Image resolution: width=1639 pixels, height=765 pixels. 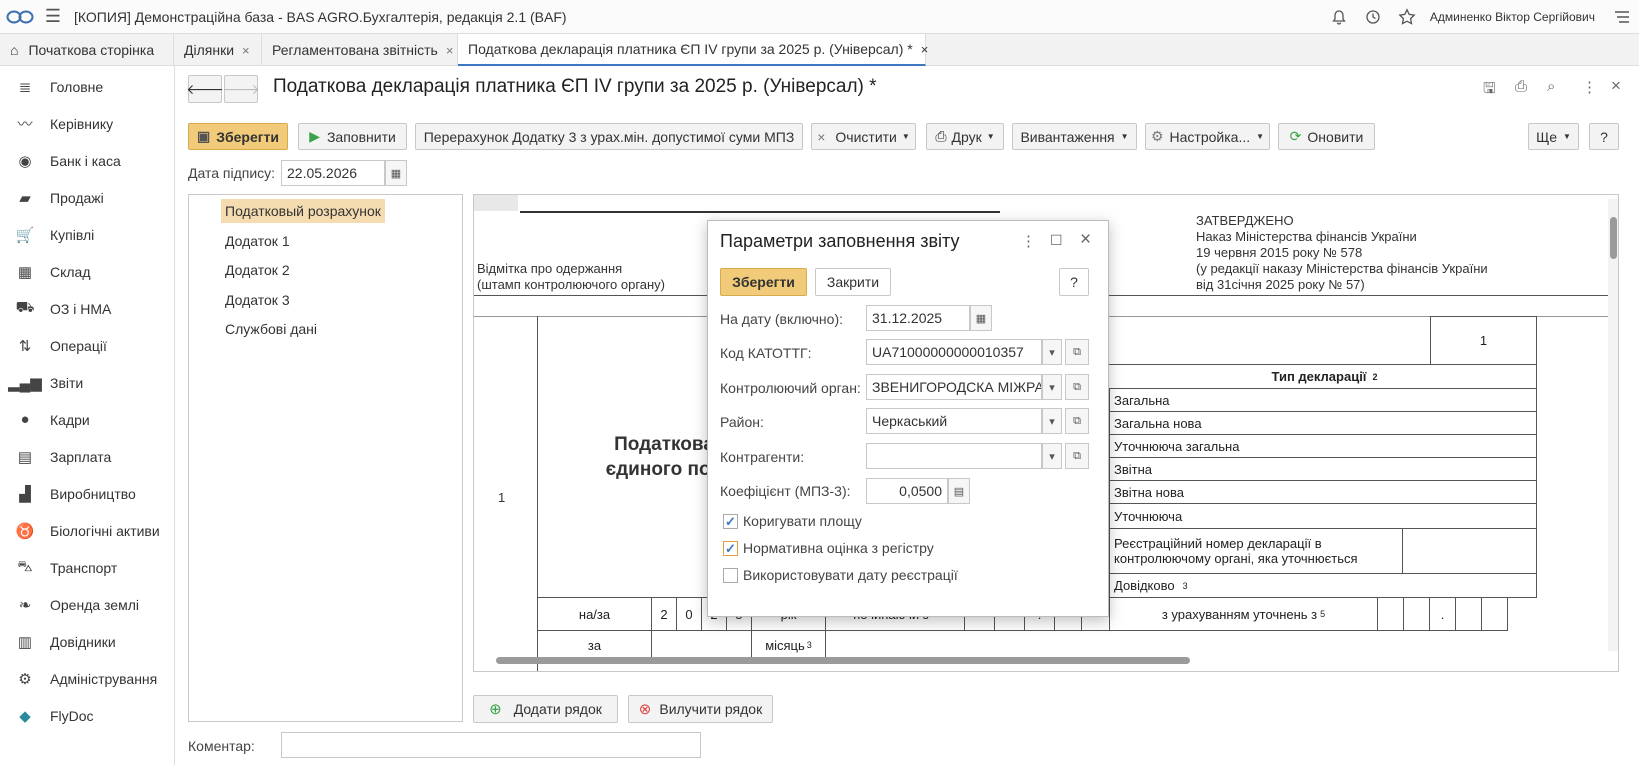 I want to click on sidebar-item-reports: ▂▄▆ Звіти, so click(x=87, y=382).